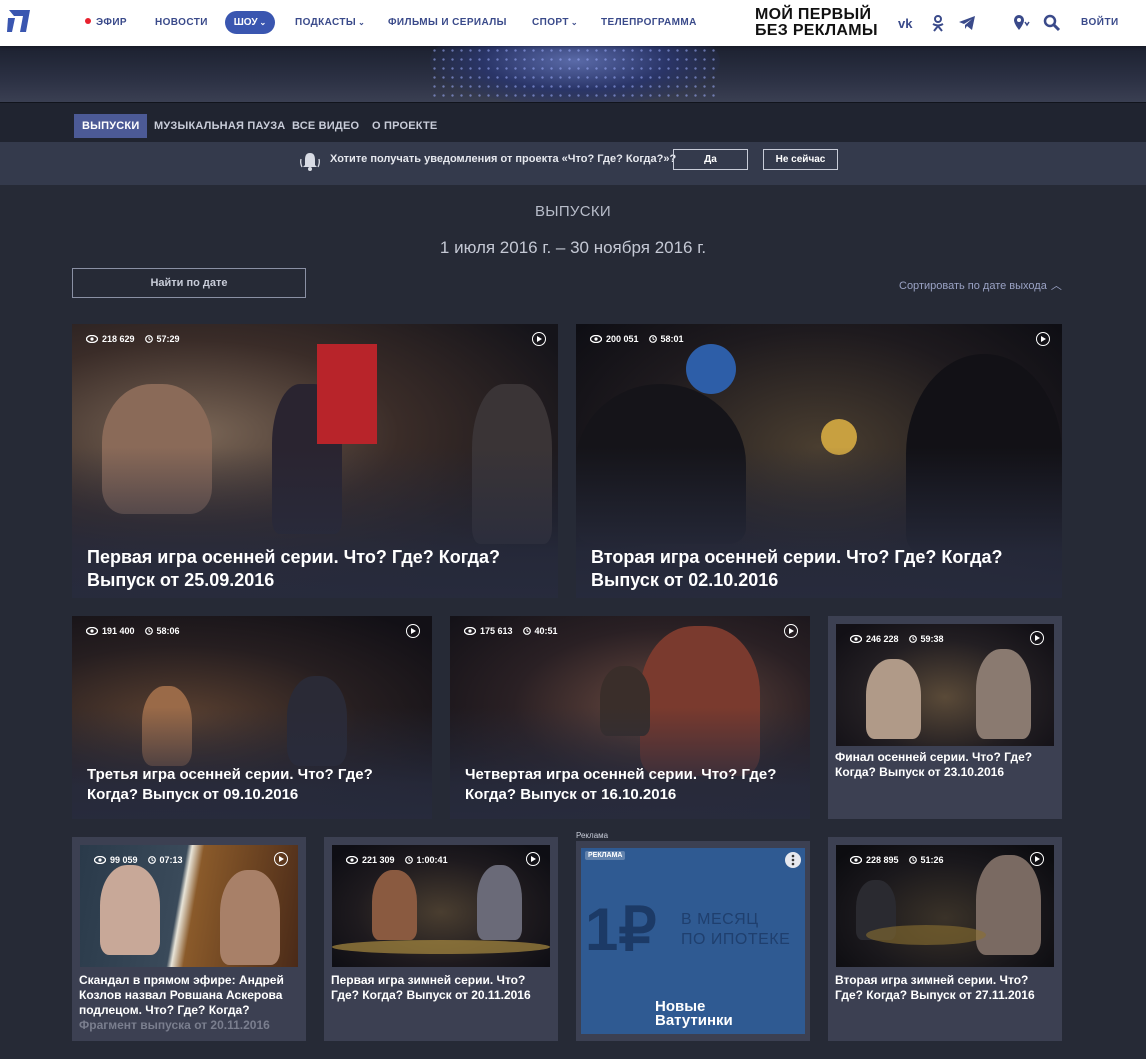 This screenshot has width=1146, height=1059. I want to click on vk-icon: vk, so click(906, 23).